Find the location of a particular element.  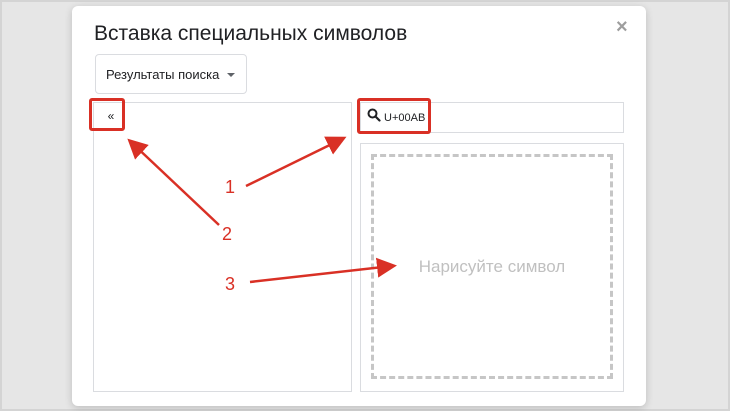

annotation-label-3: 3 is located at coordinates (230, 284).